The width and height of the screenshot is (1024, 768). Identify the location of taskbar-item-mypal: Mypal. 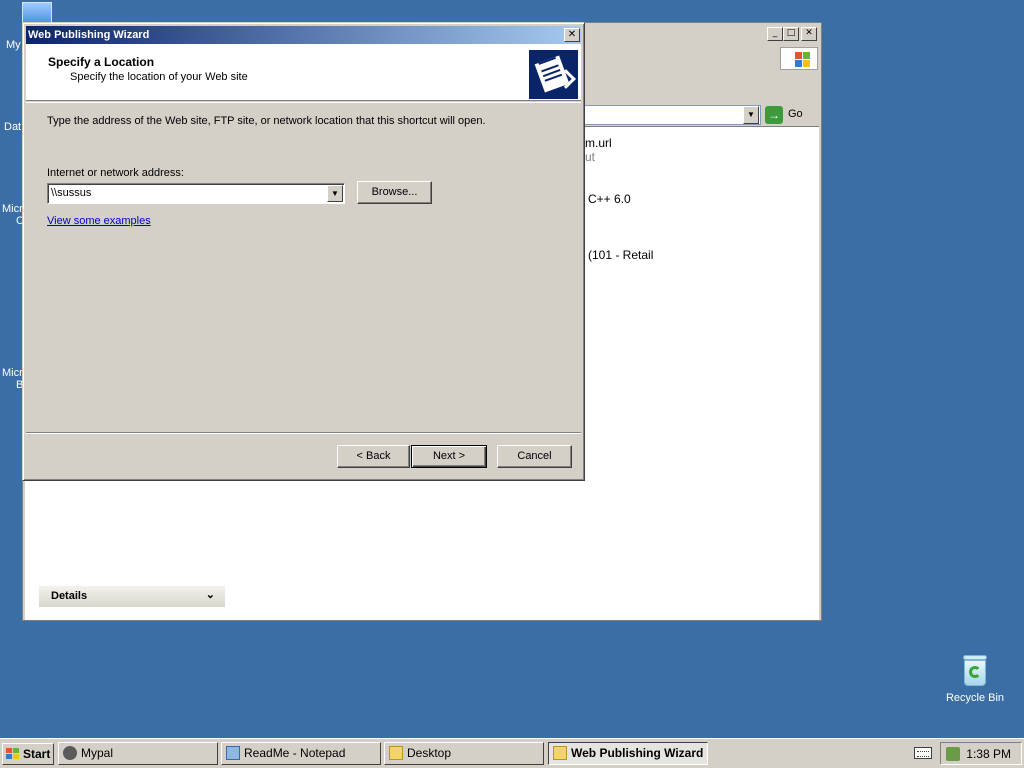
(138, 753).